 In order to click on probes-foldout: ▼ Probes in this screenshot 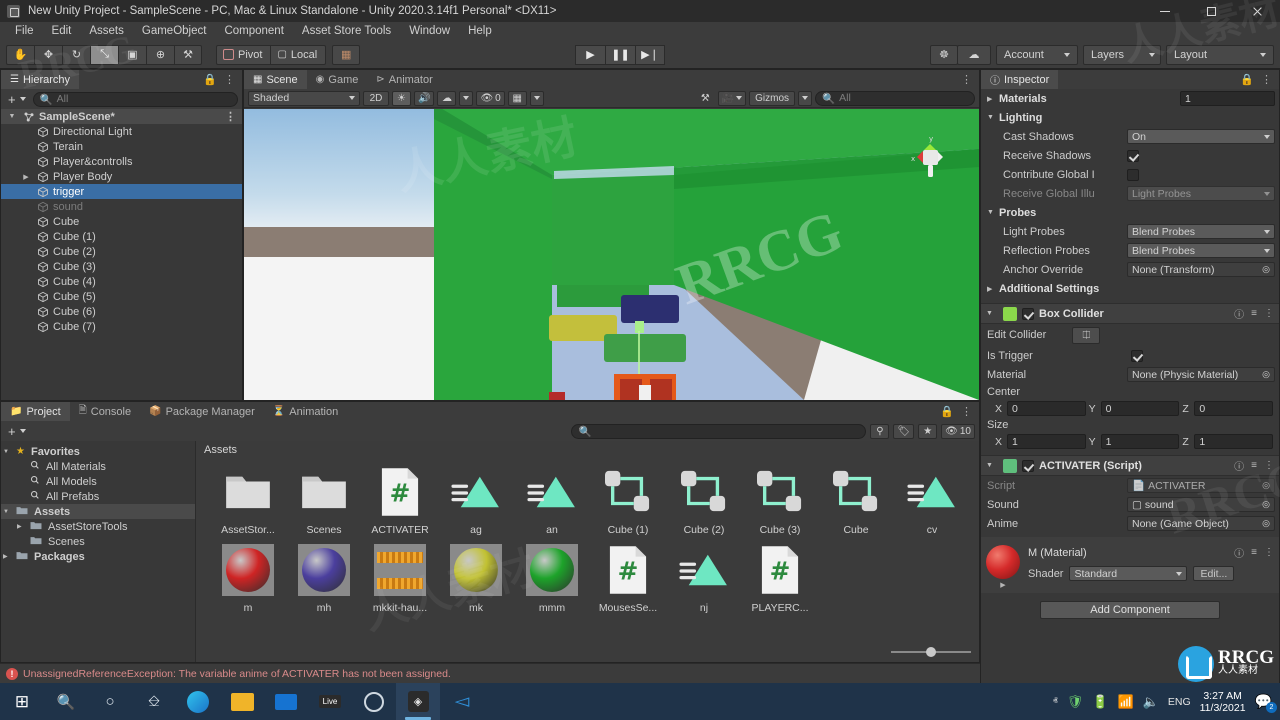, I will do `click(1130, 212)`.